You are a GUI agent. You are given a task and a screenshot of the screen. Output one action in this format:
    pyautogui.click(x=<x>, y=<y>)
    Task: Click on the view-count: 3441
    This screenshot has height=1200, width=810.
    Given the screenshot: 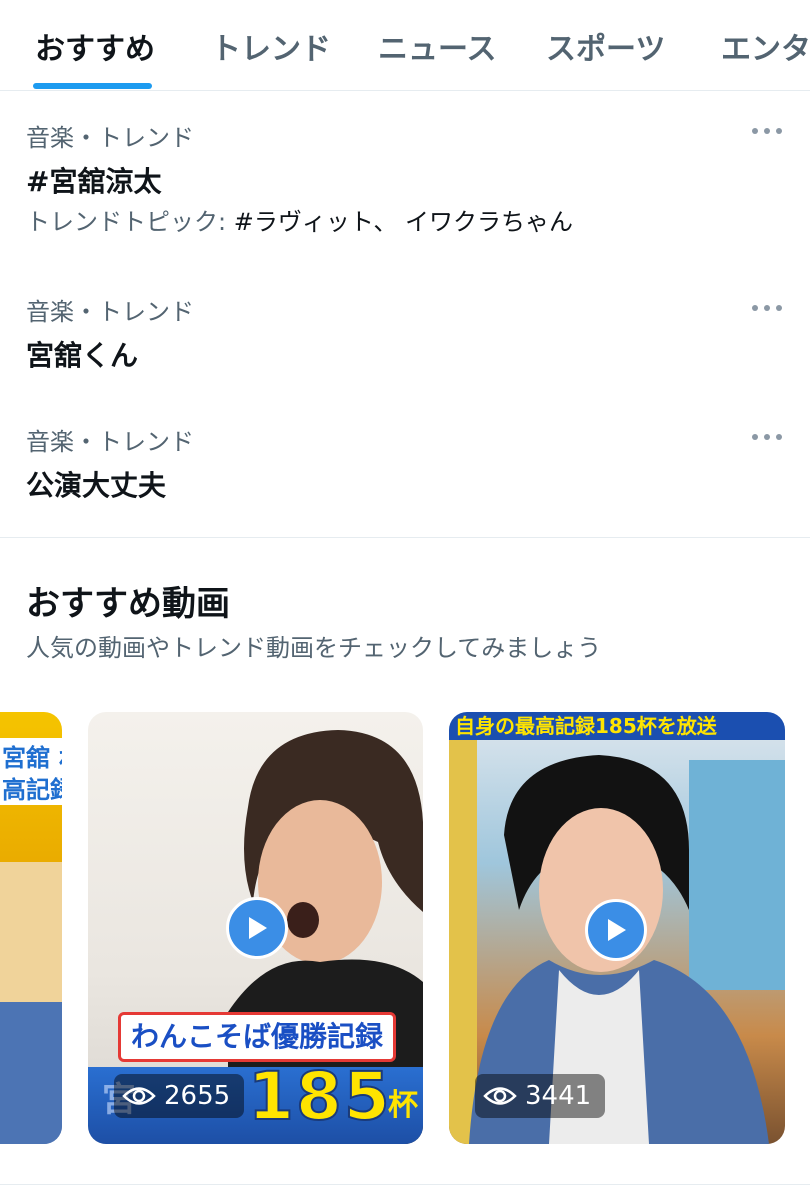 What is the action you would take?
    pyautogui.click(x=540, y=1096)
    